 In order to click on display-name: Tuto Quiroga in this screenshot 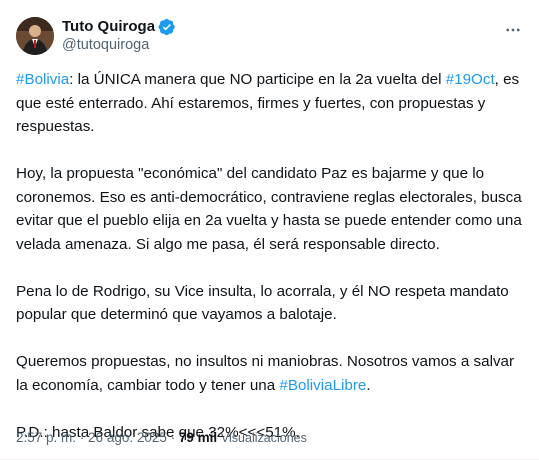, I will do `click(108, 26)`.